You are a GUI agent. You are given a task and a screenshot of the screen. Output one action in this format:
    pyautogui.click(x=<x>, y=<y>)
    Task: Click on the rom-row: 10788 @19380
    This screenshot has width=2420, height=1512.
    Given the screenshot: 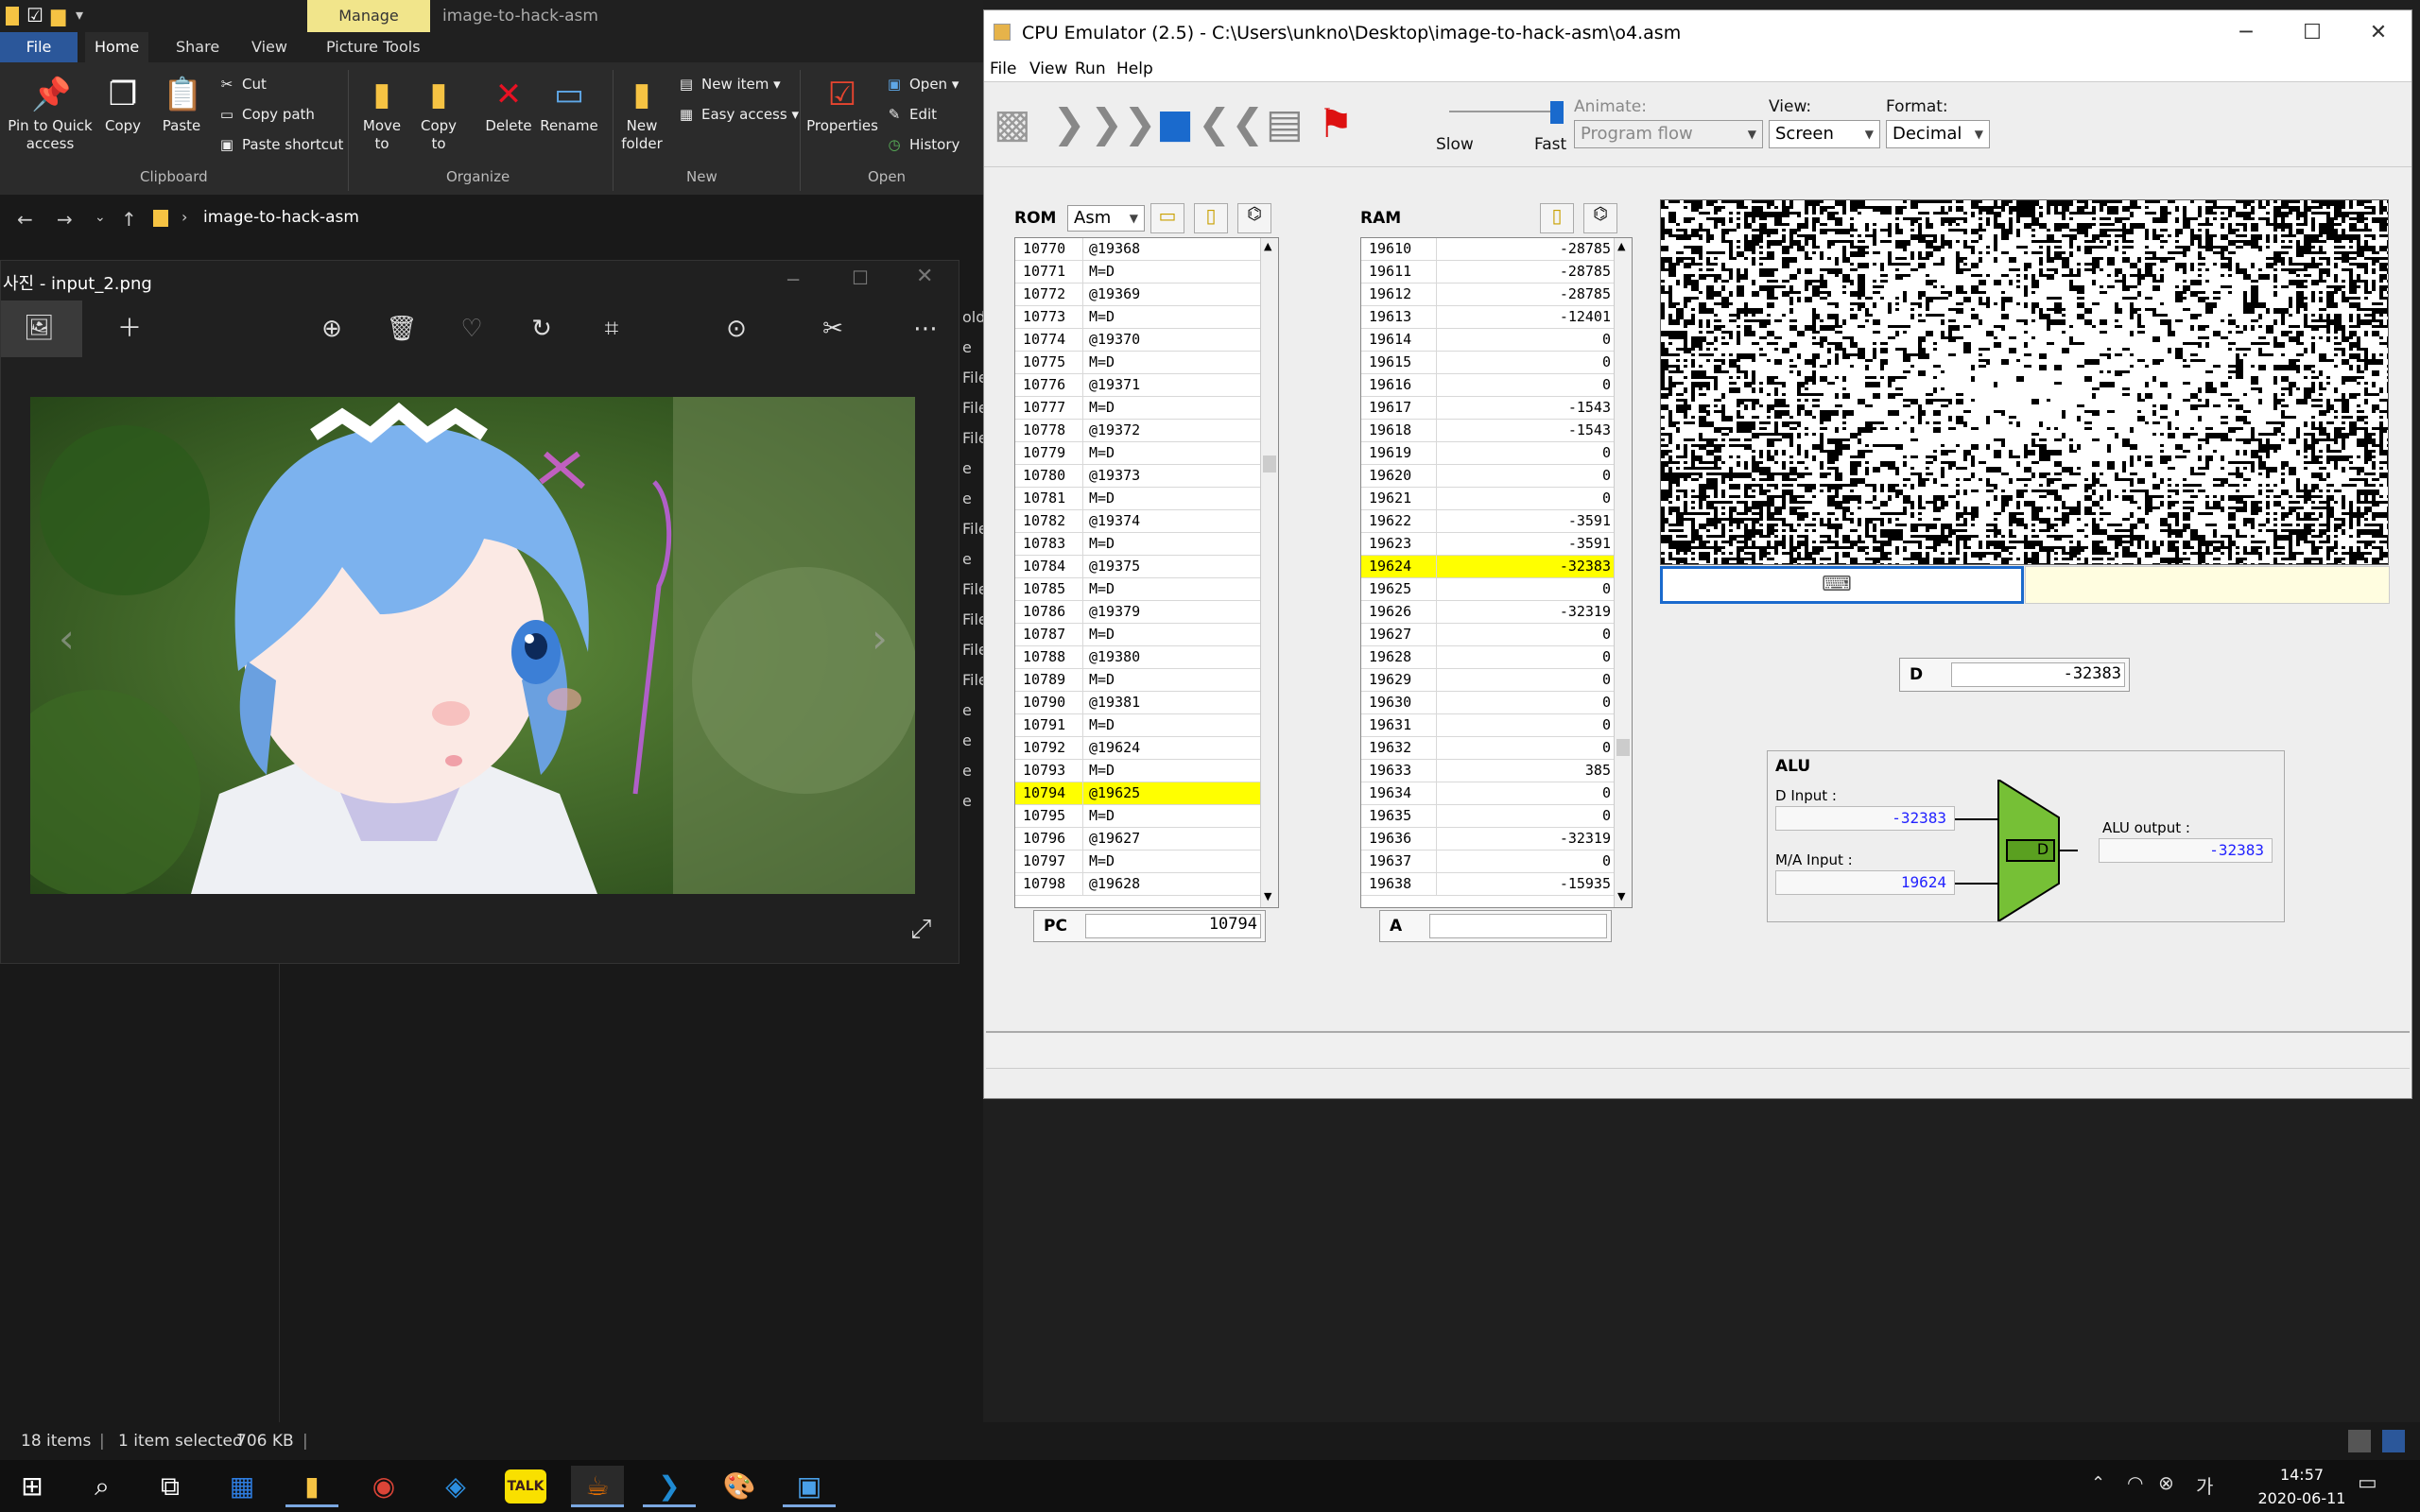 What is the action you would take?
    pyautogui.click(x=1138, y=657)
    